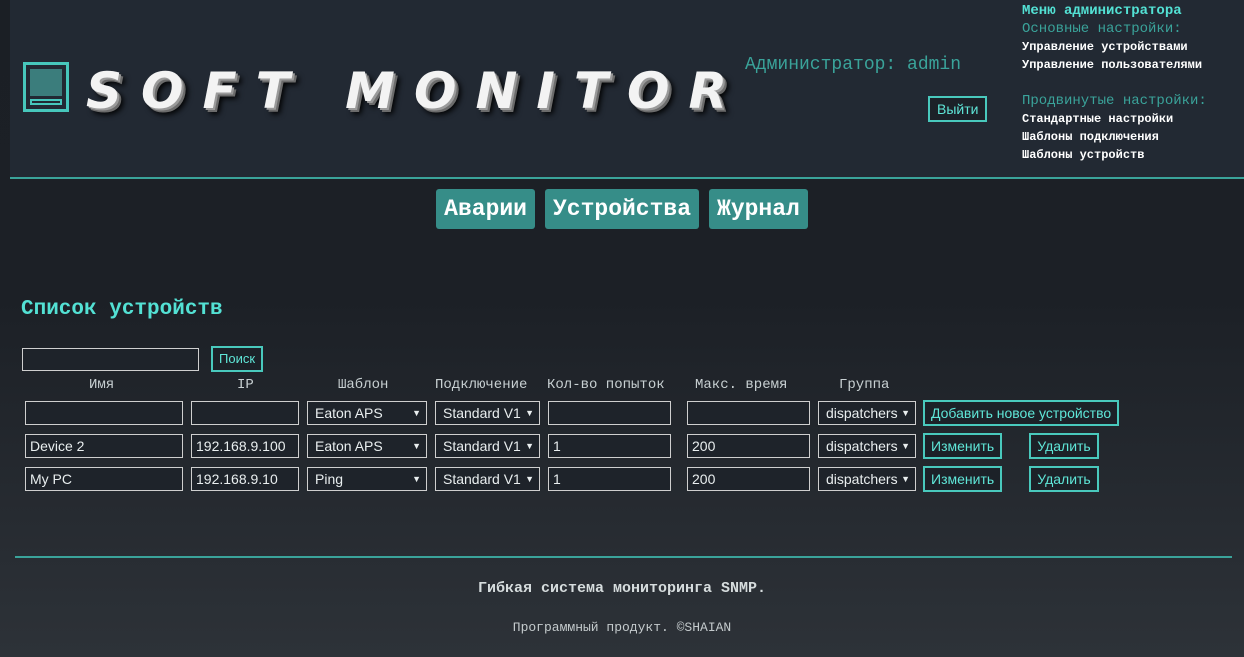 The height and width of the screenshot is (657, 1244). What do you see at coordinates (245, 385) in the screenshot?
I see `column-header-ip: IP` at bounding box center [245, 385].